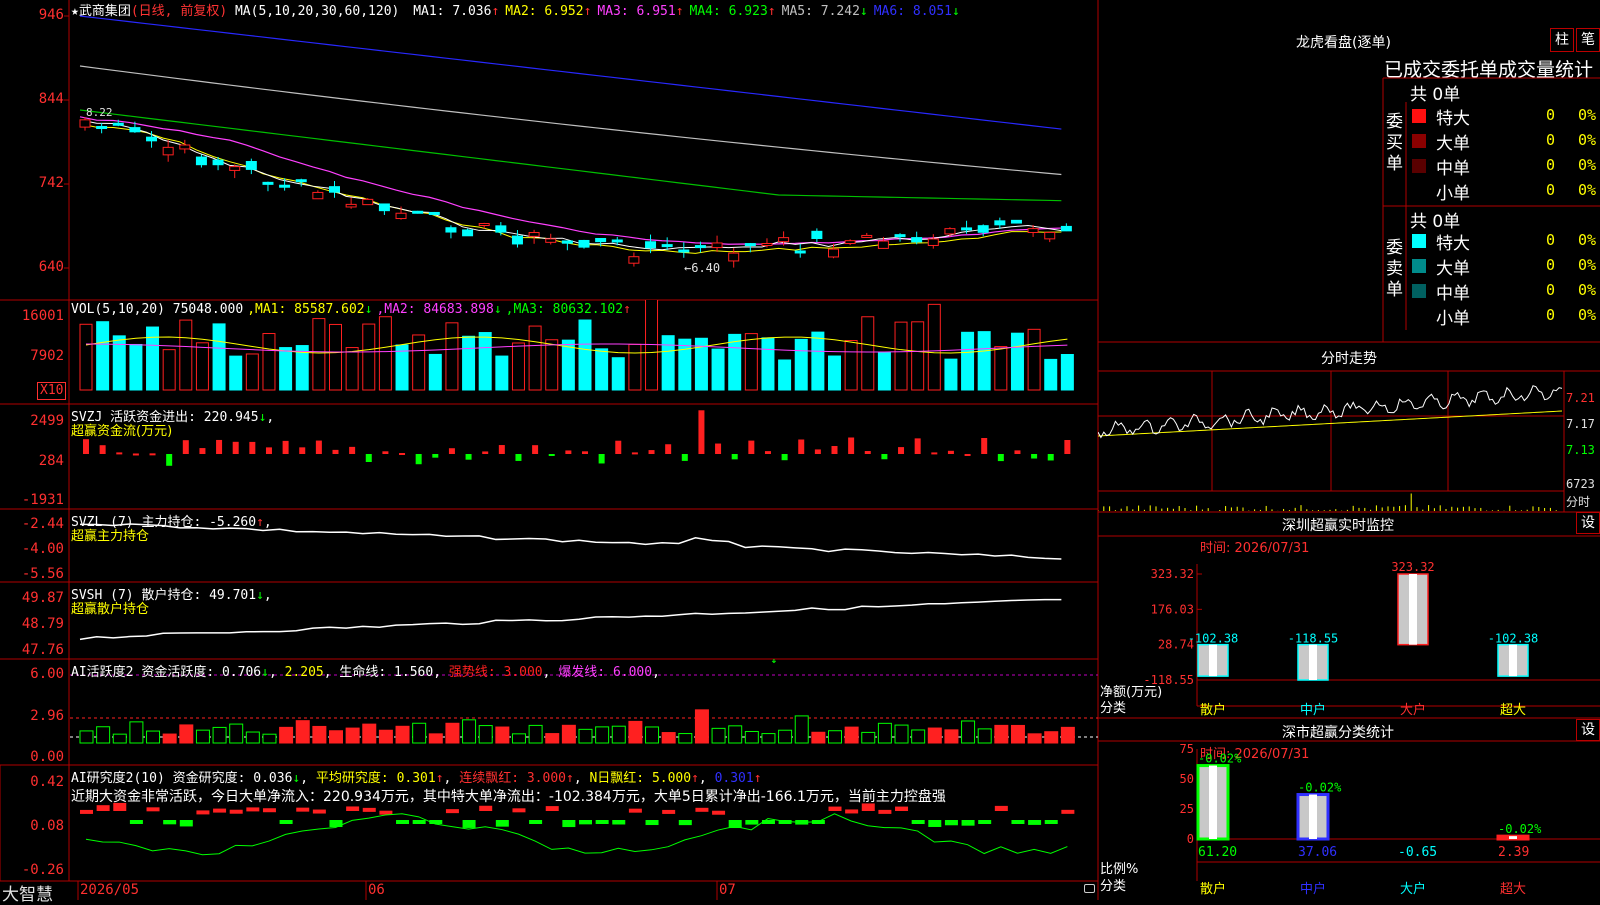  Describe the element at coordinates (1578, 502) in the screenshot. I see `intraday-unit: 分时` at that location.